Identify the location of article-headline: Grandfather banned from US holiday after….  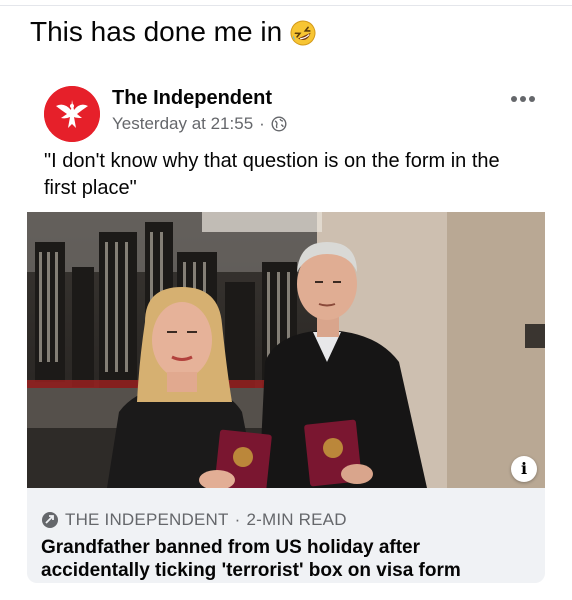
(281, 559).